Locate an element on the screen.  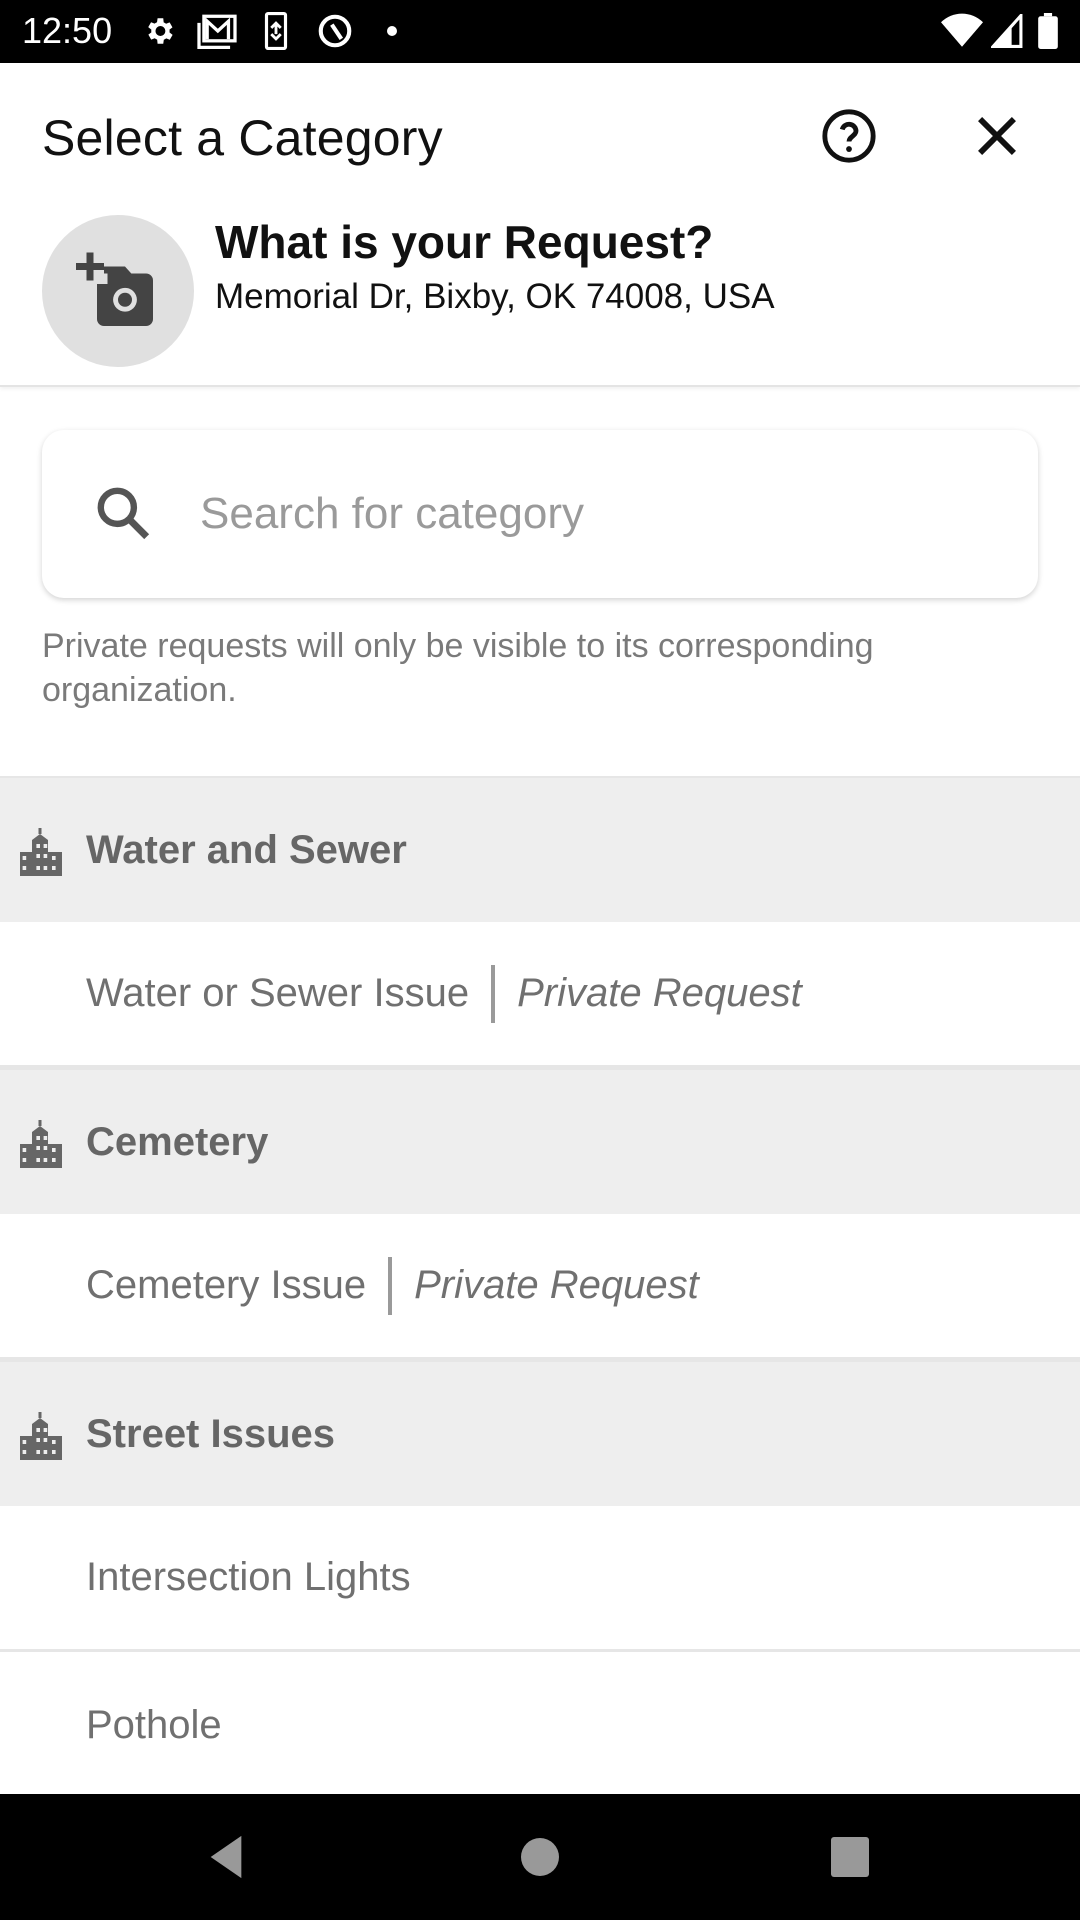
group-header-water-and-sewer: Water and Sewer is located at coordinates (540, 849).